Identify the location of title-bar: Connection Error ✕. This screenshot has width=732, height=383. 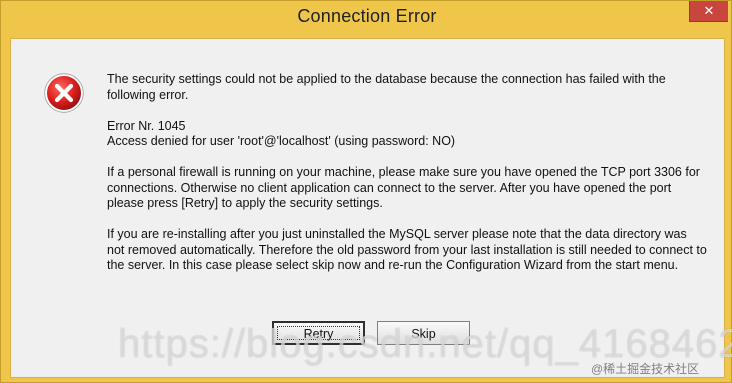
(366, 19).